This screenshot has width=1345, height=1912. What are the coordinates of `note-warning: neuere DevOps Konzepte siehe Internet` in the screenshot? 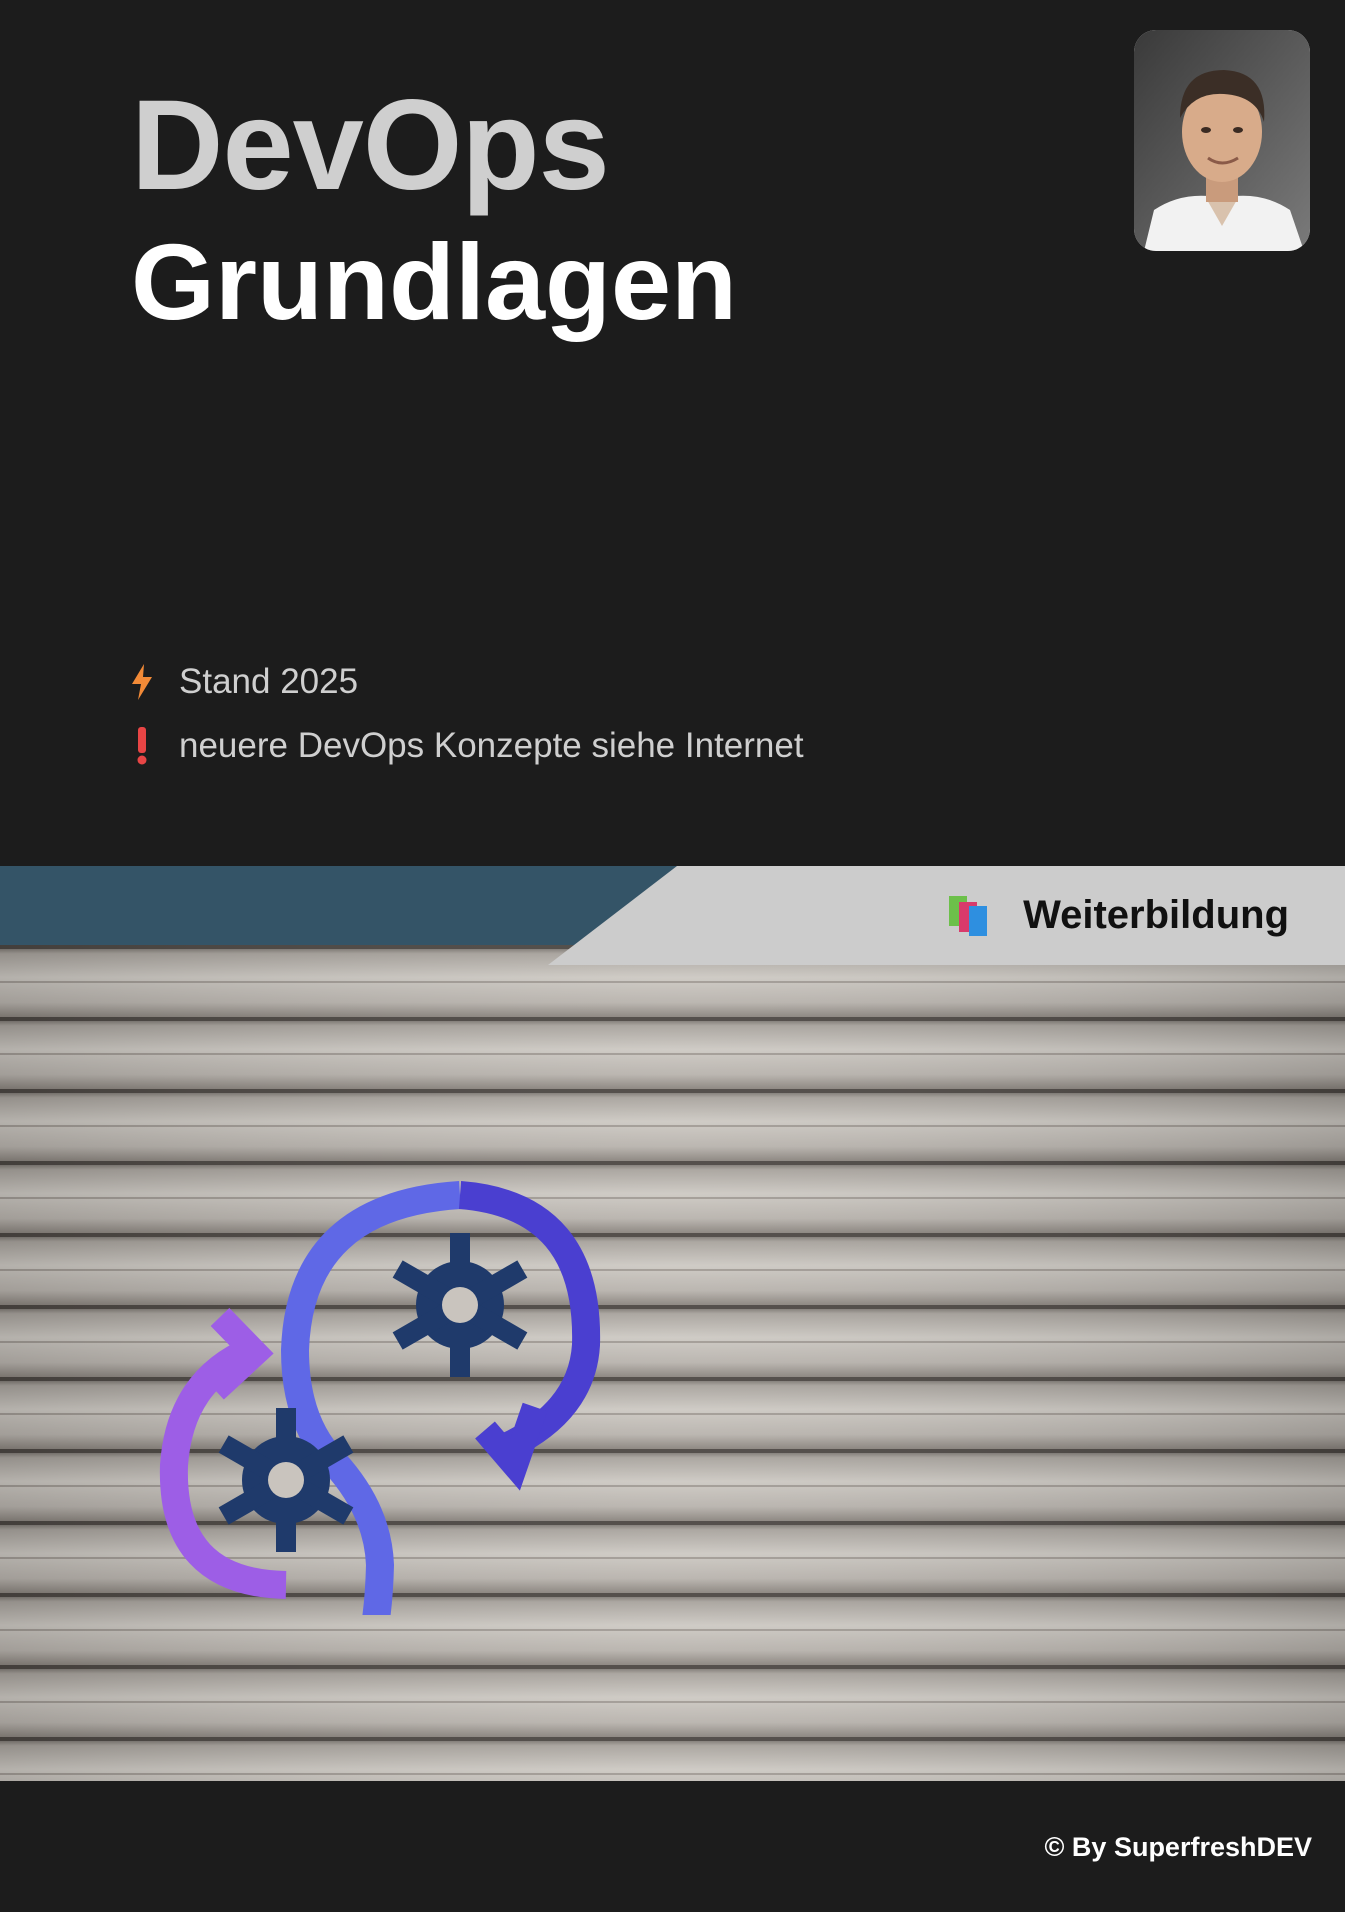 It's located at (465, 746).